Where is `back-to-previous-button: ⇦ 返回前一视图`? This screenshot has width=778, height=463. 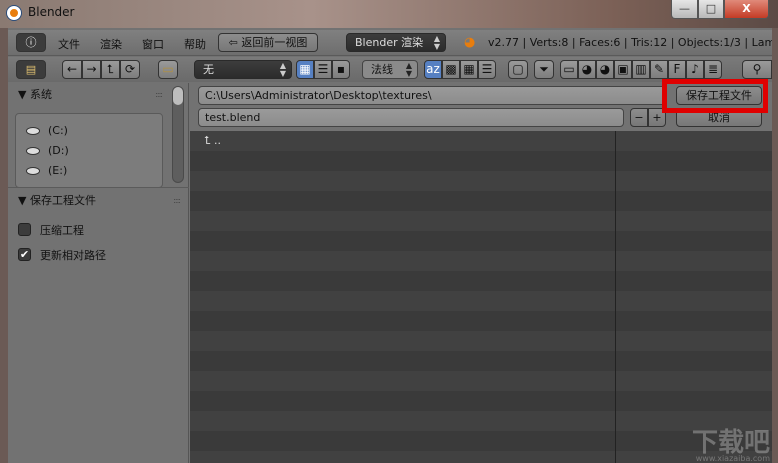
back-to-previous-button: ⇦ 返回前一视图 is located at coordinates (268, 42).